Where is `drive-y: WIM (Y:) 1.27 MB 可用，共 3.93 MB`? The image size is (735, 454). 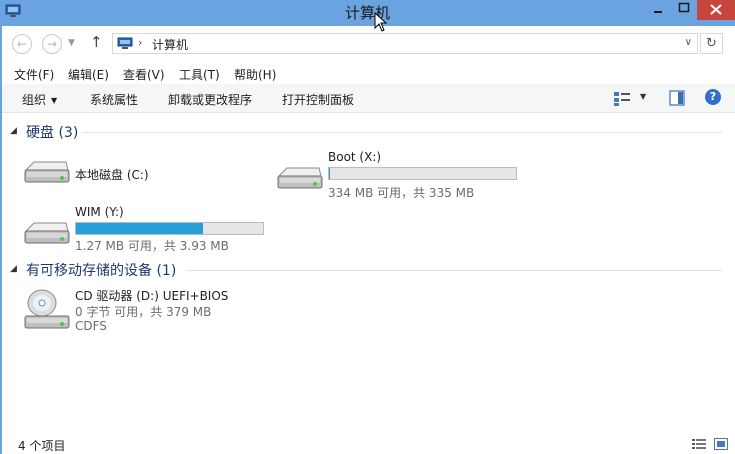
drive-y: WIM (Y:) 1.27 MB 可用，共 3.93 MB is located at coordinates (147, 231).